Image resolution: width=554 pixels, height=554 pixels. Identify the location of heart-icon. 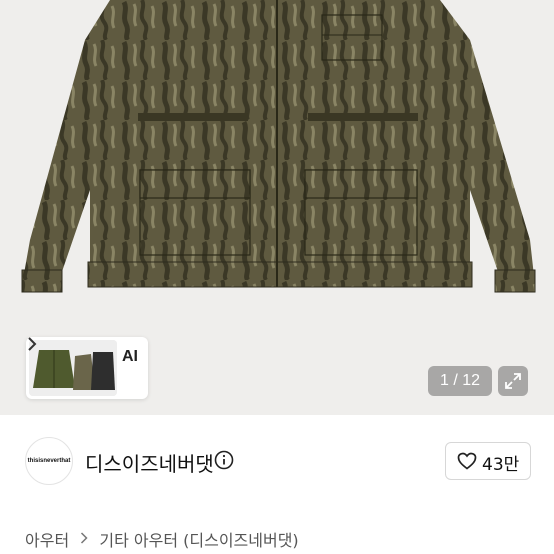
(467, 461).